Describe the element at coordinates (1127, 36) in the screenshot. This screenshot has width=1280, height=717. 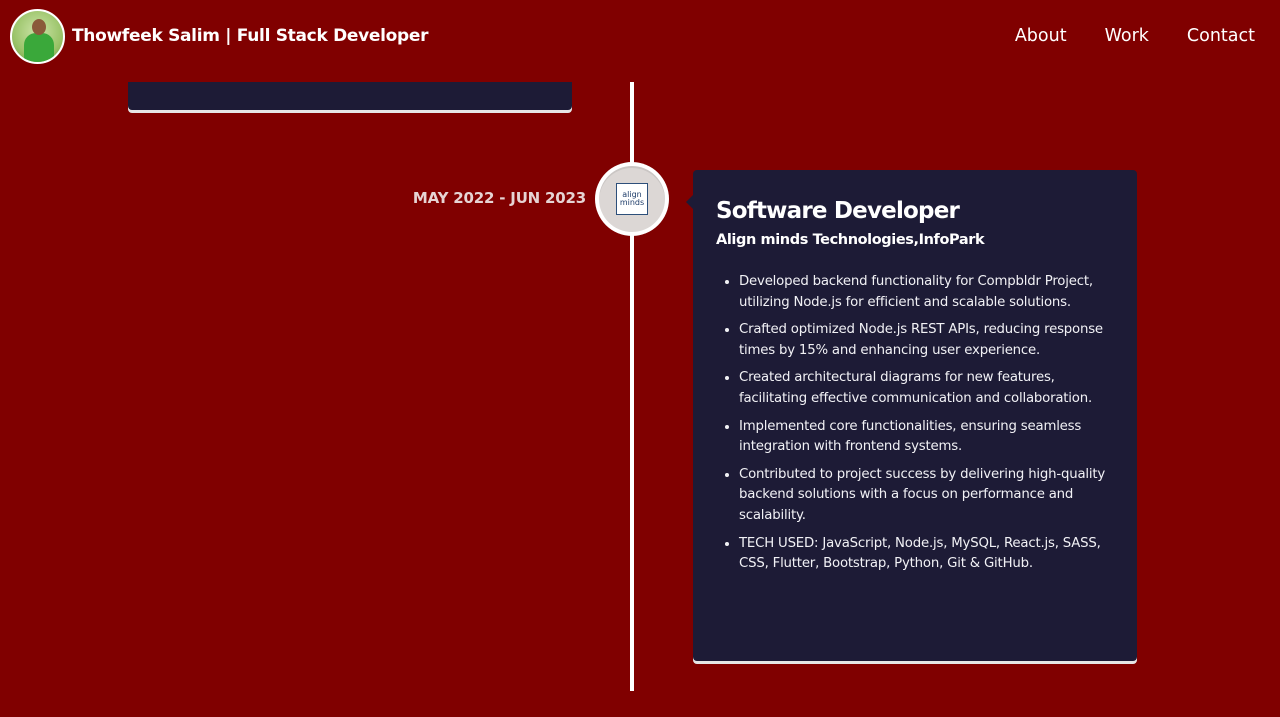
I see `nav-link-work: Work` at that location.